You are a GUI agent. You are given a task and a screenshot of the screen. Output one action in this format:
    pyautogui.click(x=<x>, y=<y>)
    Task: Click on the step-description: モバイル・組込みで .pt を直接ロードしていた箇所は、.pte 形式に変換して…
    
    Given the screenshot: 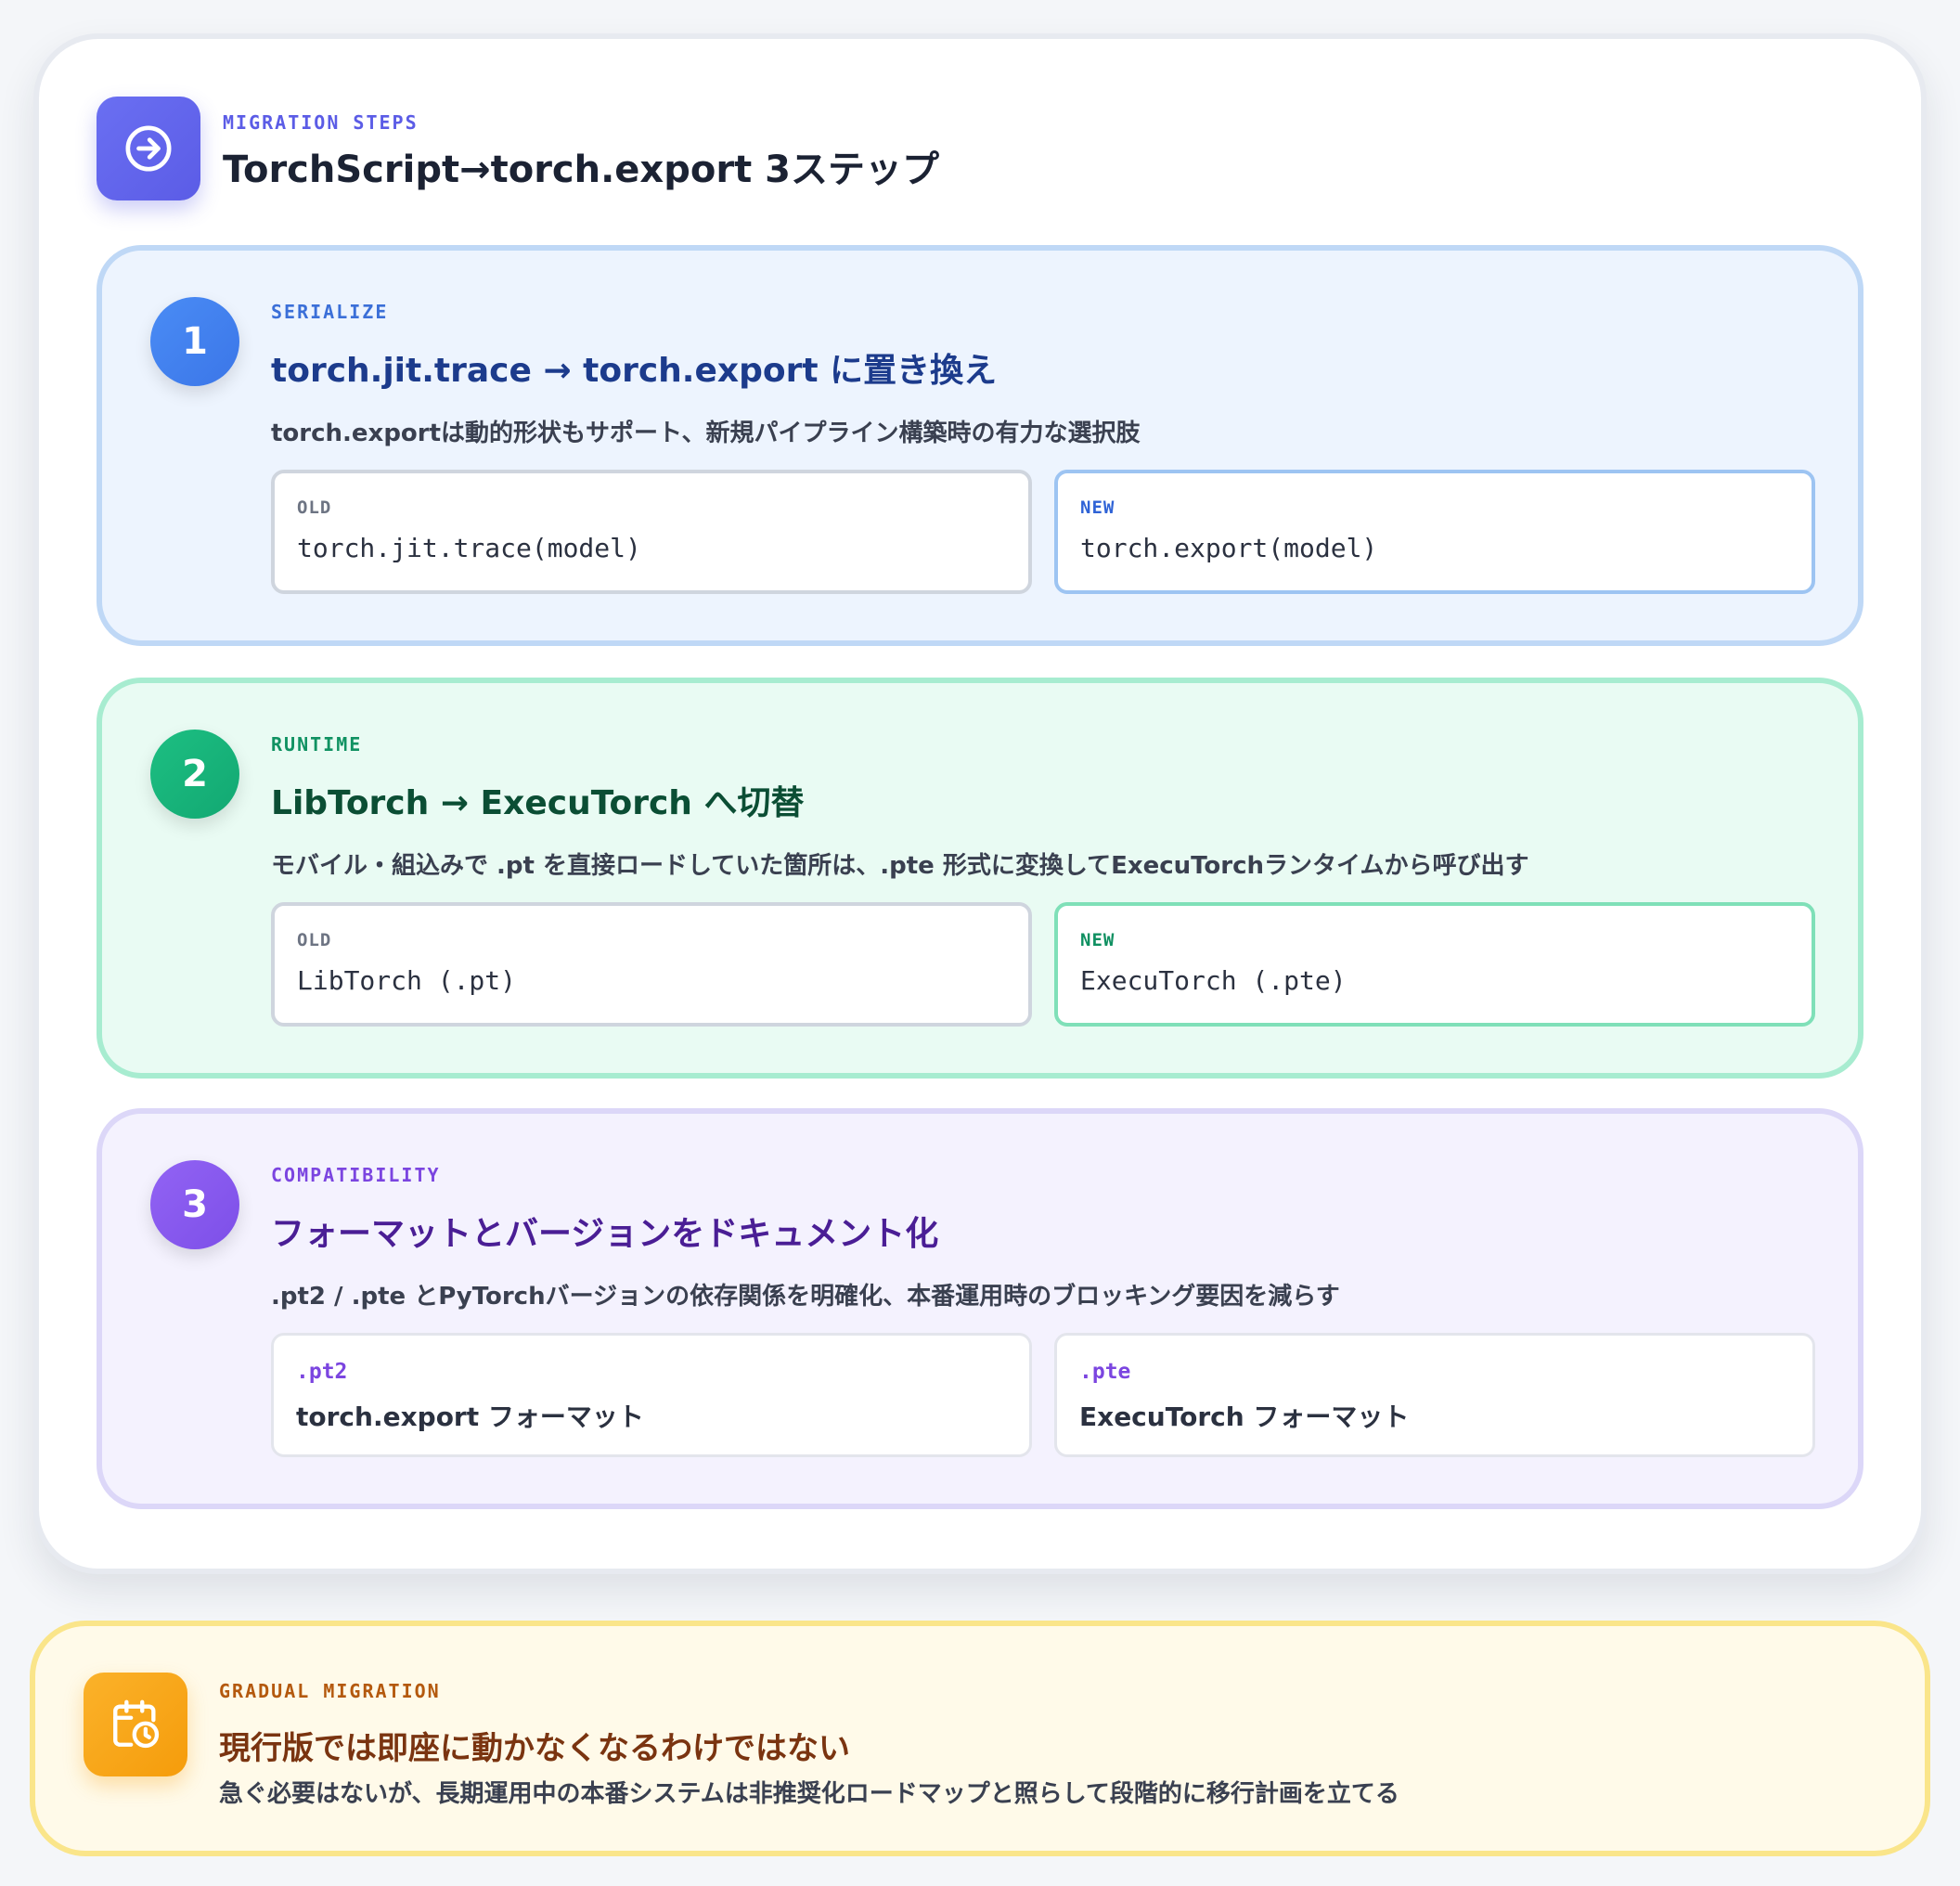 What is the action you would take?
    pyautogui.click(x=900, y=866)
    